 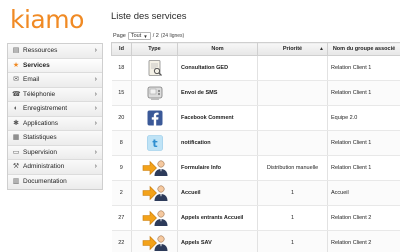 I want to click on column-header-priority: Priorité ▲, so click(x=292, y=49).